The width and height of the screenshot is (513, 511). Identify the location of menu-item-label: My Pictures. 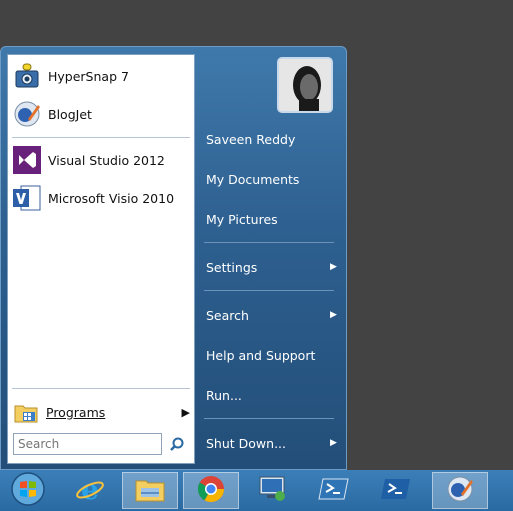
(242, 219).